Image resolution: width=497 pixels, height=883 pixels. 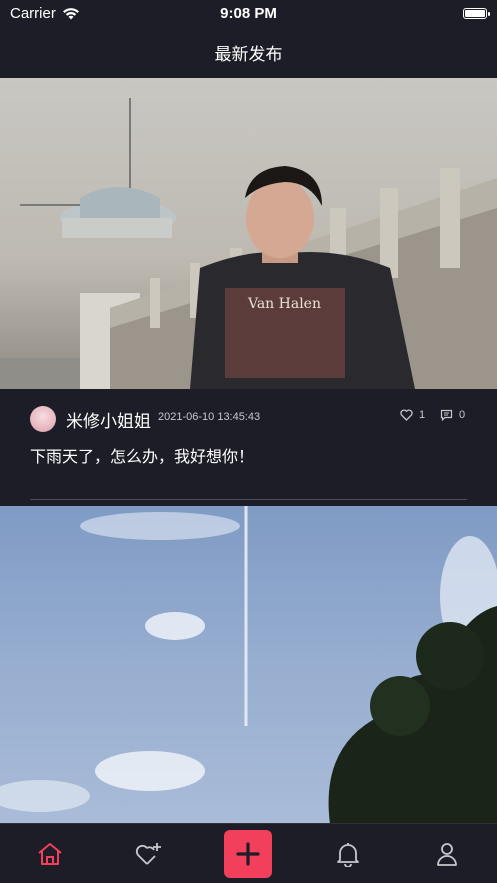 I want to click on tab-home, so click(x=50, y=854).